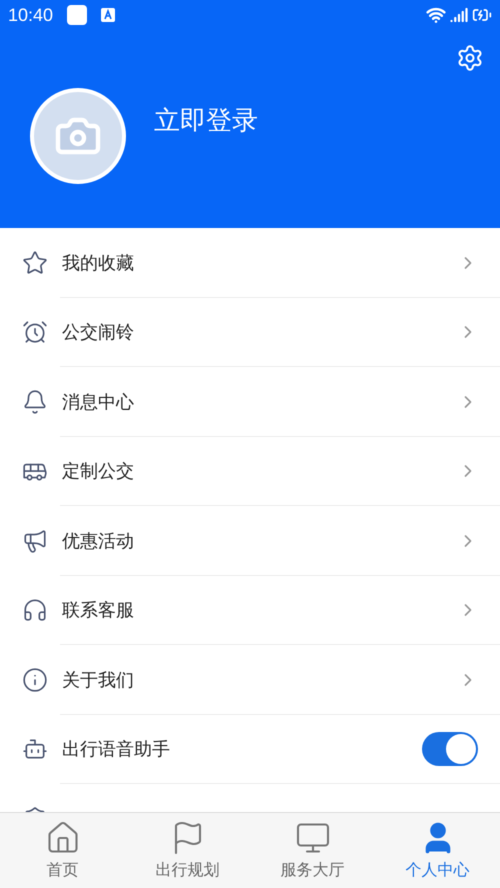 The width and height of the screenshot is (500, 888). Describe the element at coordinates (459, 15) in the screenshot. I see `signal-icon` at that location.